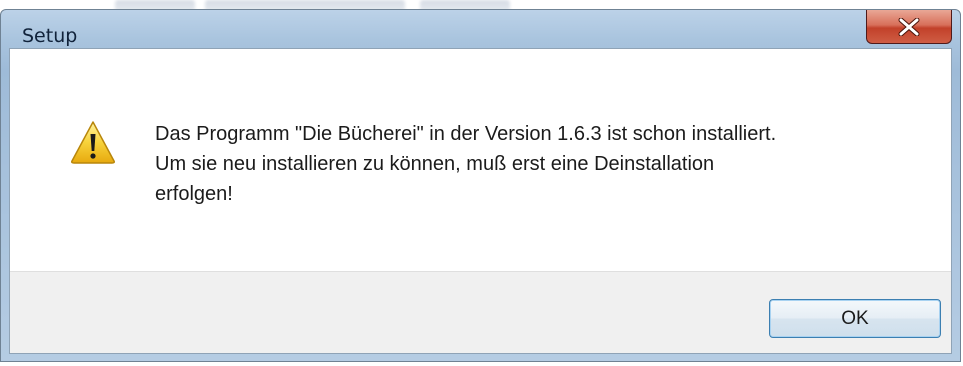  I want to click on close-icon, so click(909, 26).